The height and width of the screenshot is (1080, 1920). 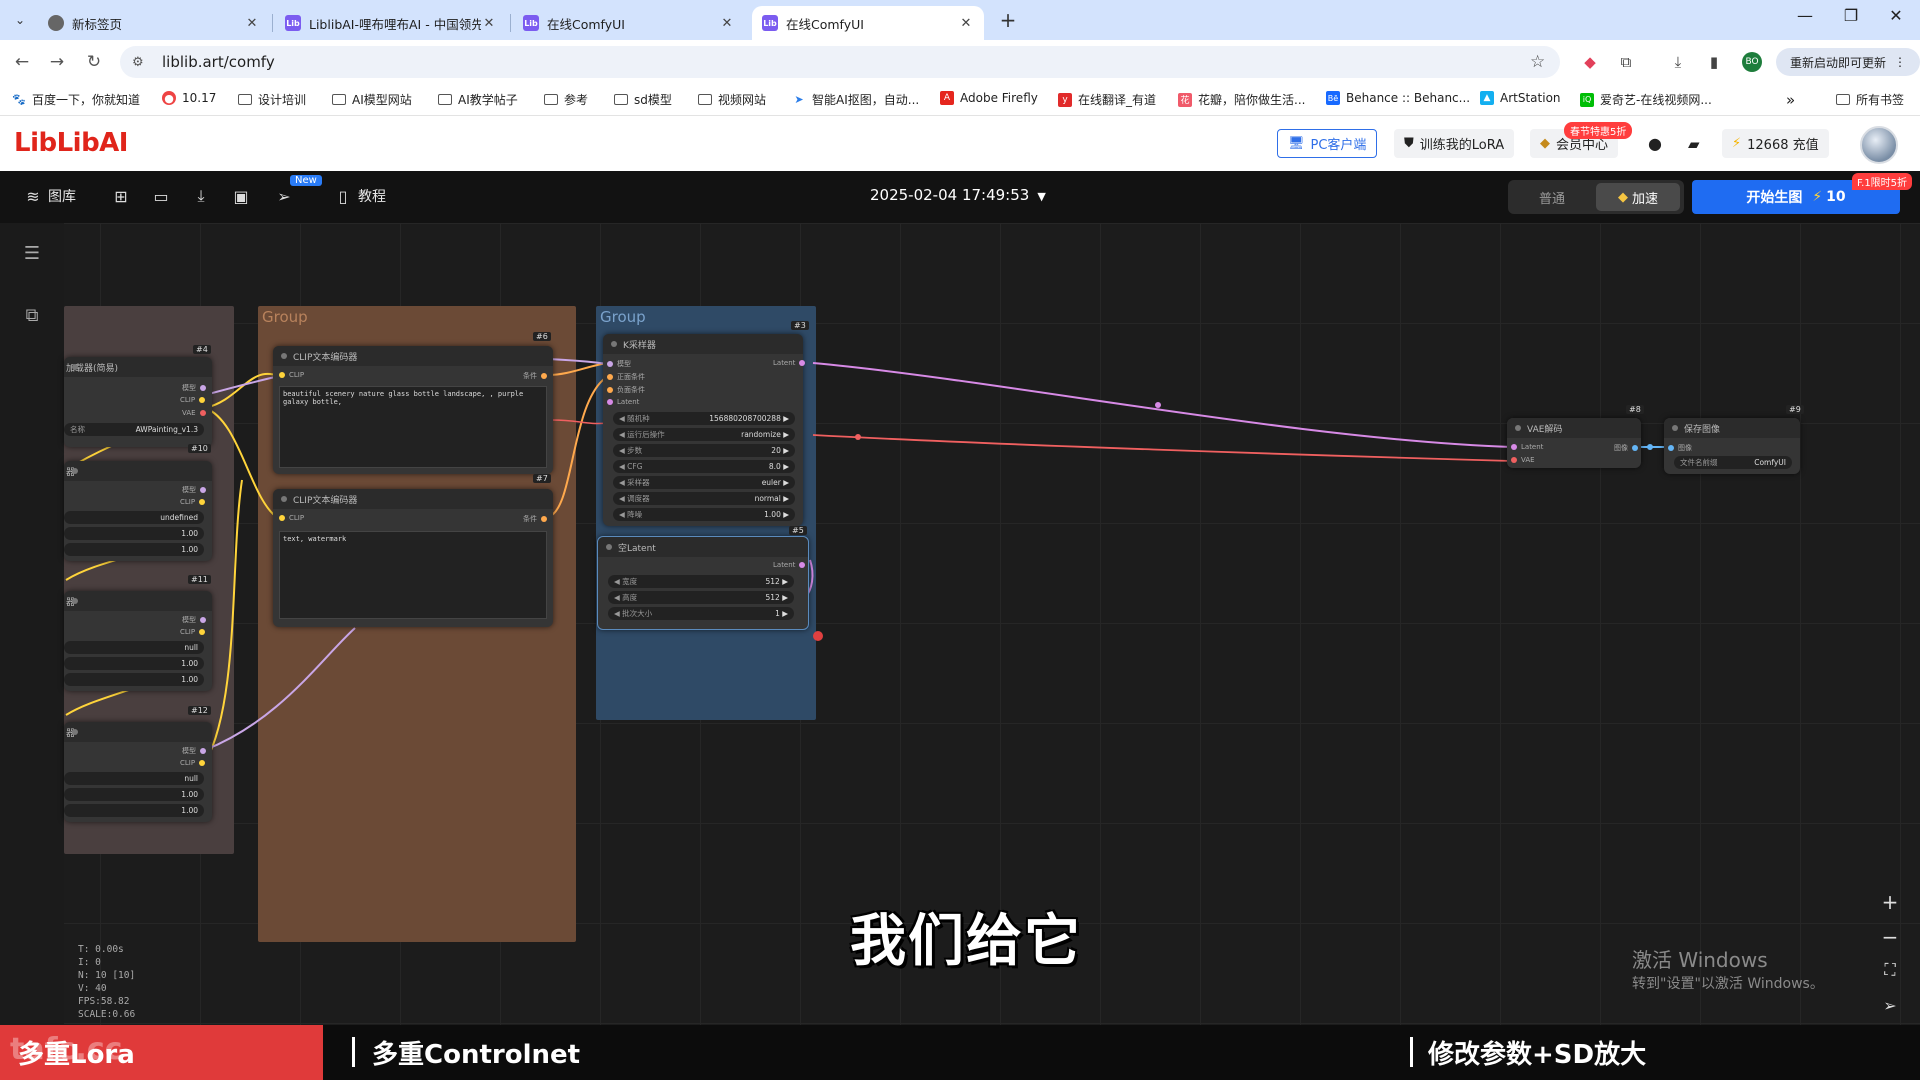 I want to click on publish-button: ➢, so click(x=284, y=196).